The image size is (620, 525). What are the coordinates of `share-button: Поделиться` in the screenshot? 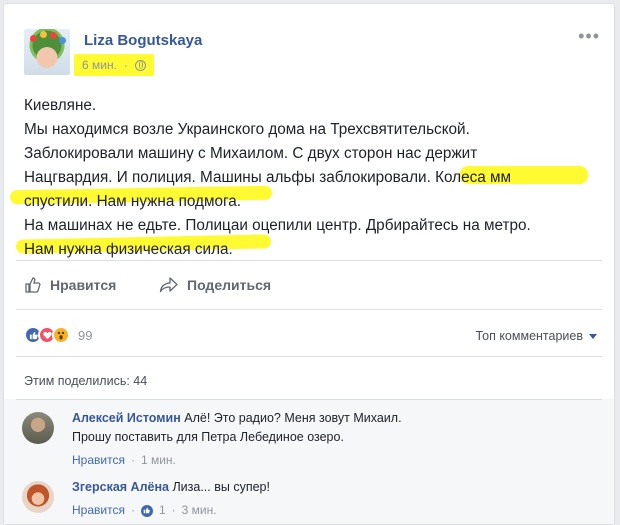 It's located at (215, 285).